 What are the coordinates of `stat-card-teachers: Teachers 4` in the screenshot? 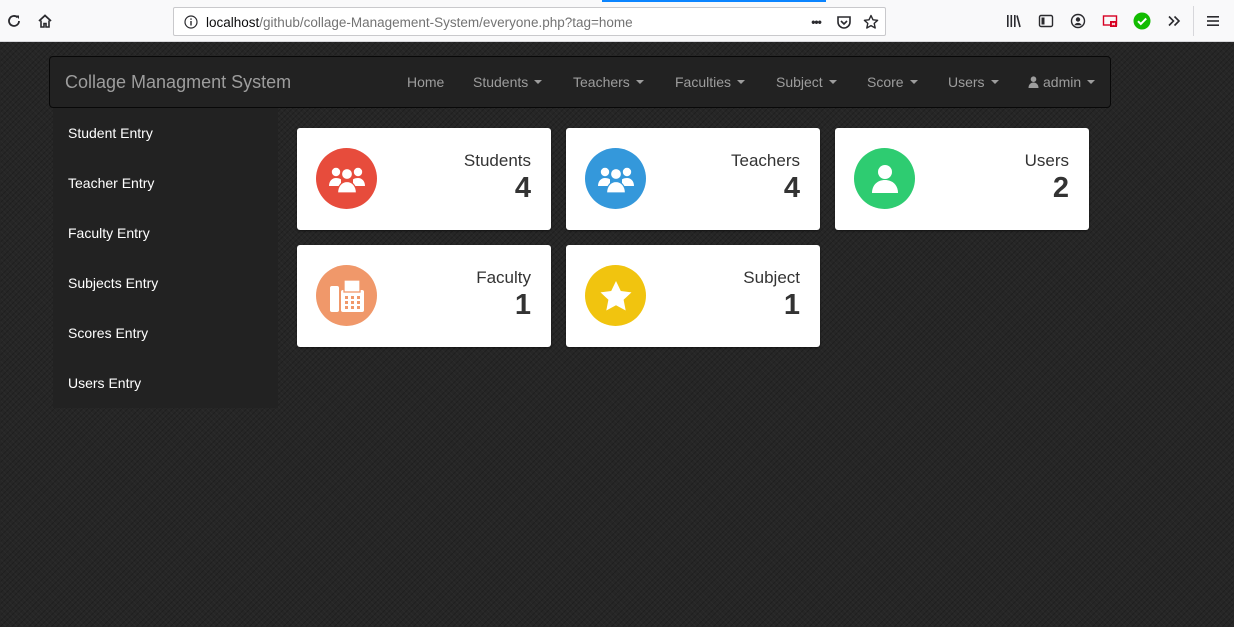 It's located at (693, 179).